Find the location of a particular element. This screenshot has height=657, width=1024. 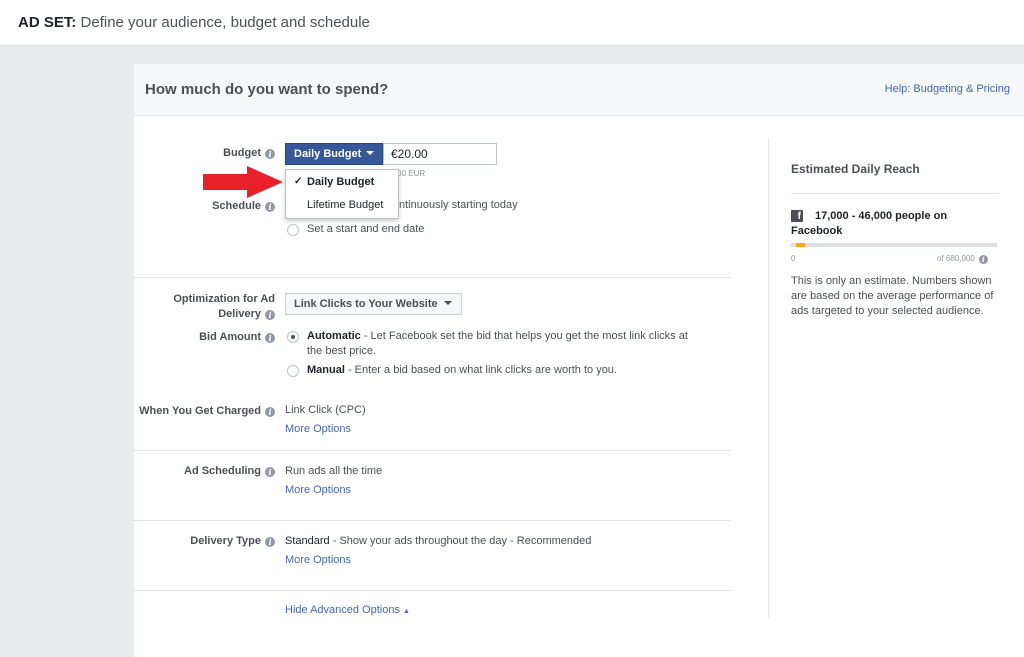

page-title-prefix: AD SET: is located at coordinates (47, 22).